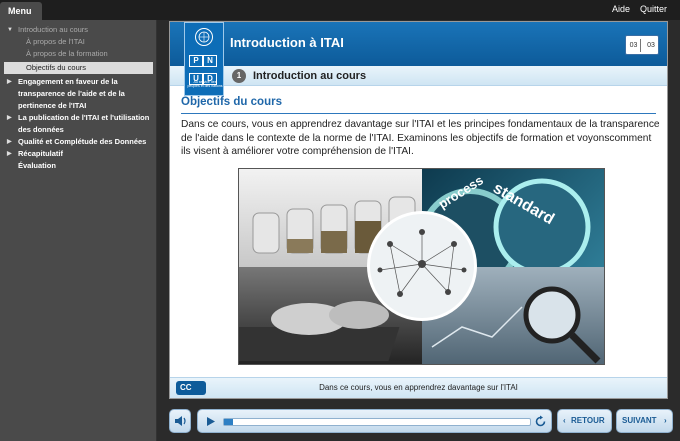 The image size is (680, 441). What do you see at coordinates (418, 76) in the screenshot?
I see `section-bar: 1 Introduction au cours` at bounding box center [418, 76].